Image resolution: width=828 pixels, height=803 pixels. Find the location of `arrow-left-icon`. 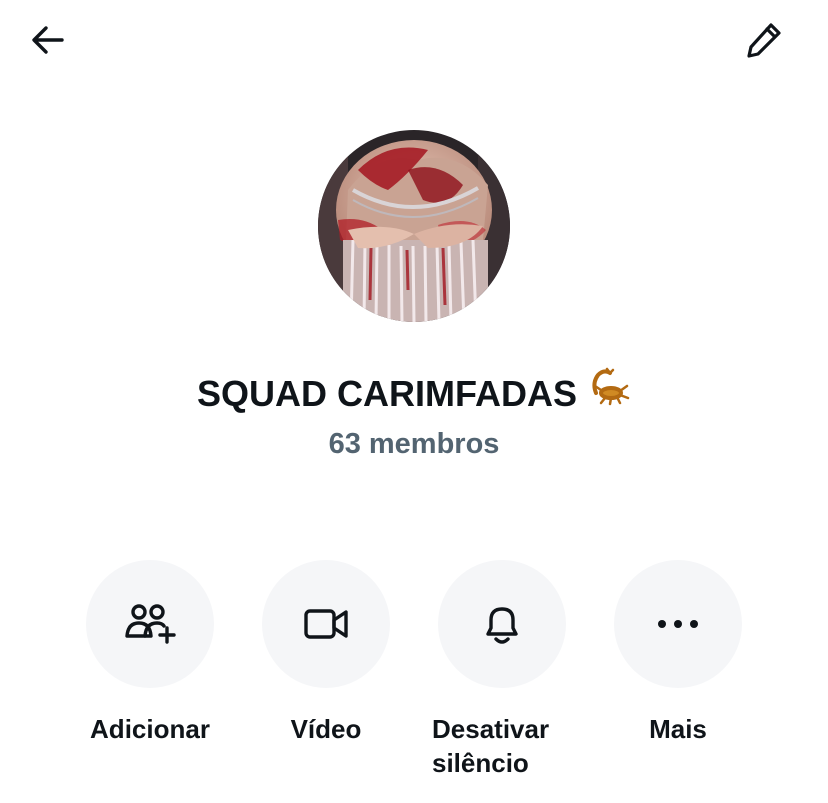

arrow-left-icon is located at coordinates (48, 40).